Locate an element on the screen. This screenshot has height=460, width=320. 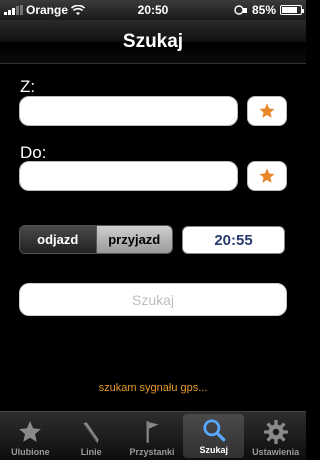
page-title: Szukaj is located at coordinates (153, 41).